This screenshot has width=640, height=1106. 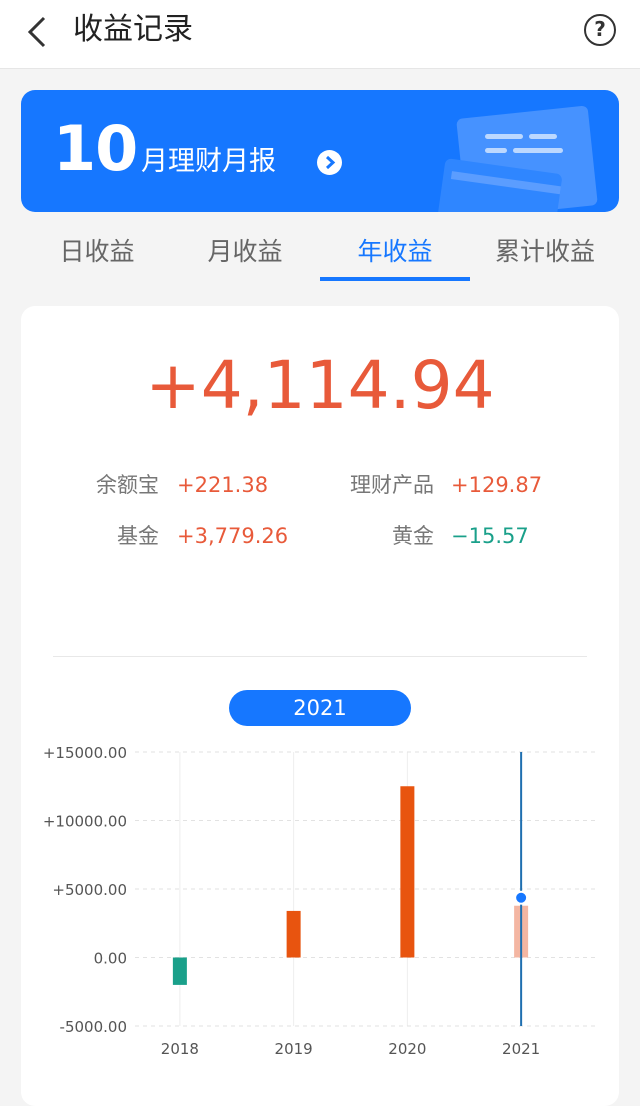 What do you see at coordinates (85, 753) in the screenshot?
I see `y-tick-label: +15000.00` at bounding box center [85, 753].